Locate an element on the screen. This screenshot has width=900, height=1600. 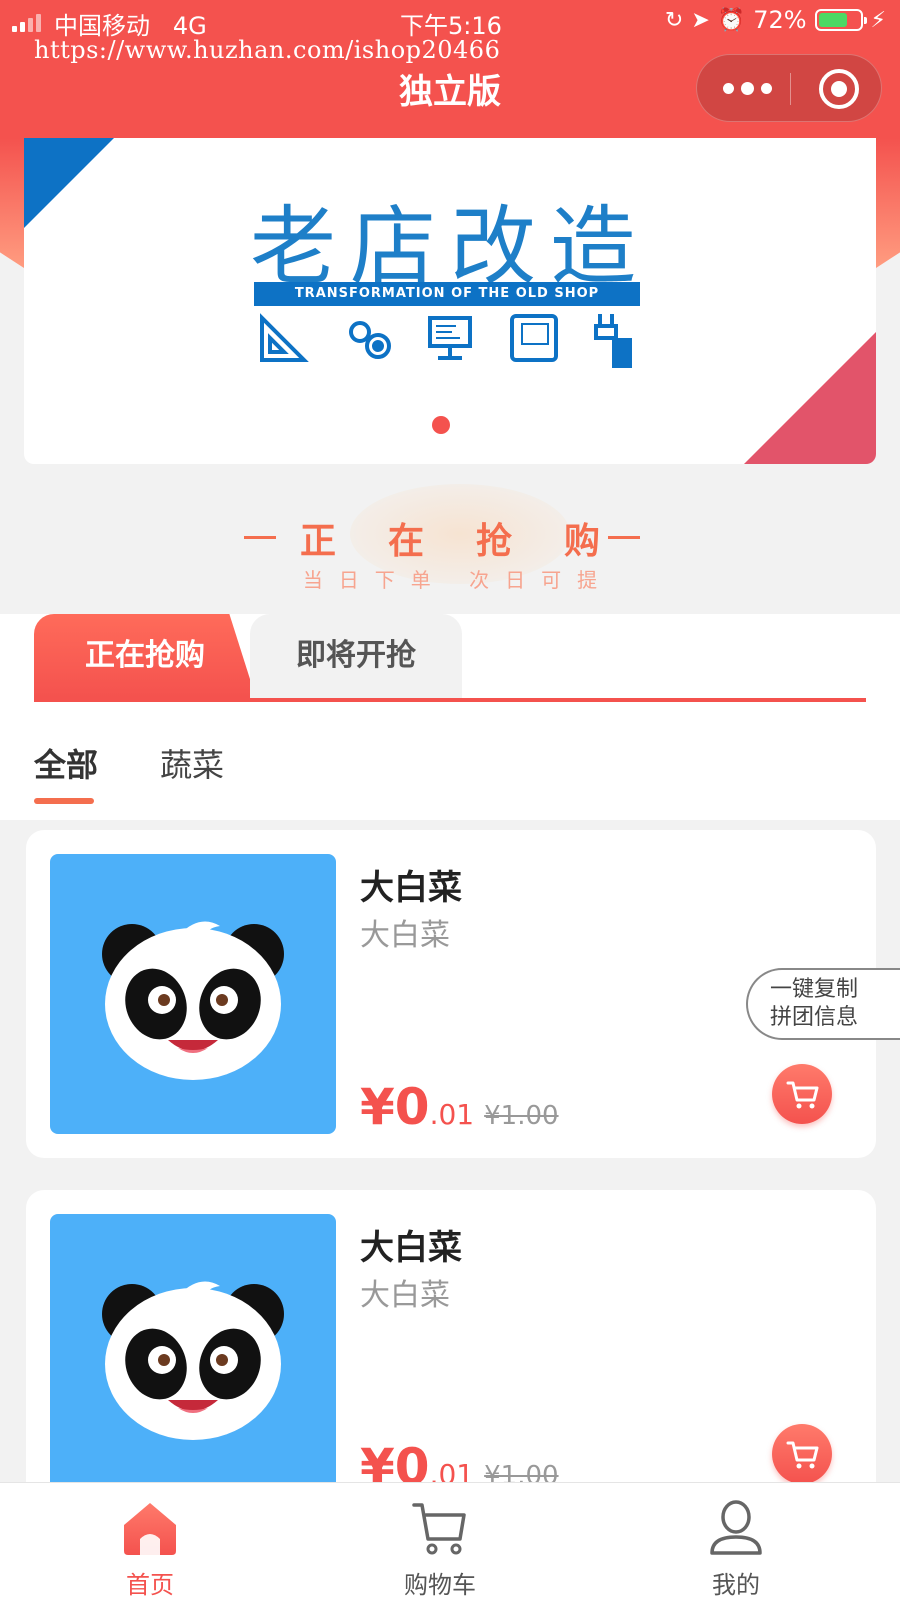
ruler-icon is located at coordinates (284, 337).